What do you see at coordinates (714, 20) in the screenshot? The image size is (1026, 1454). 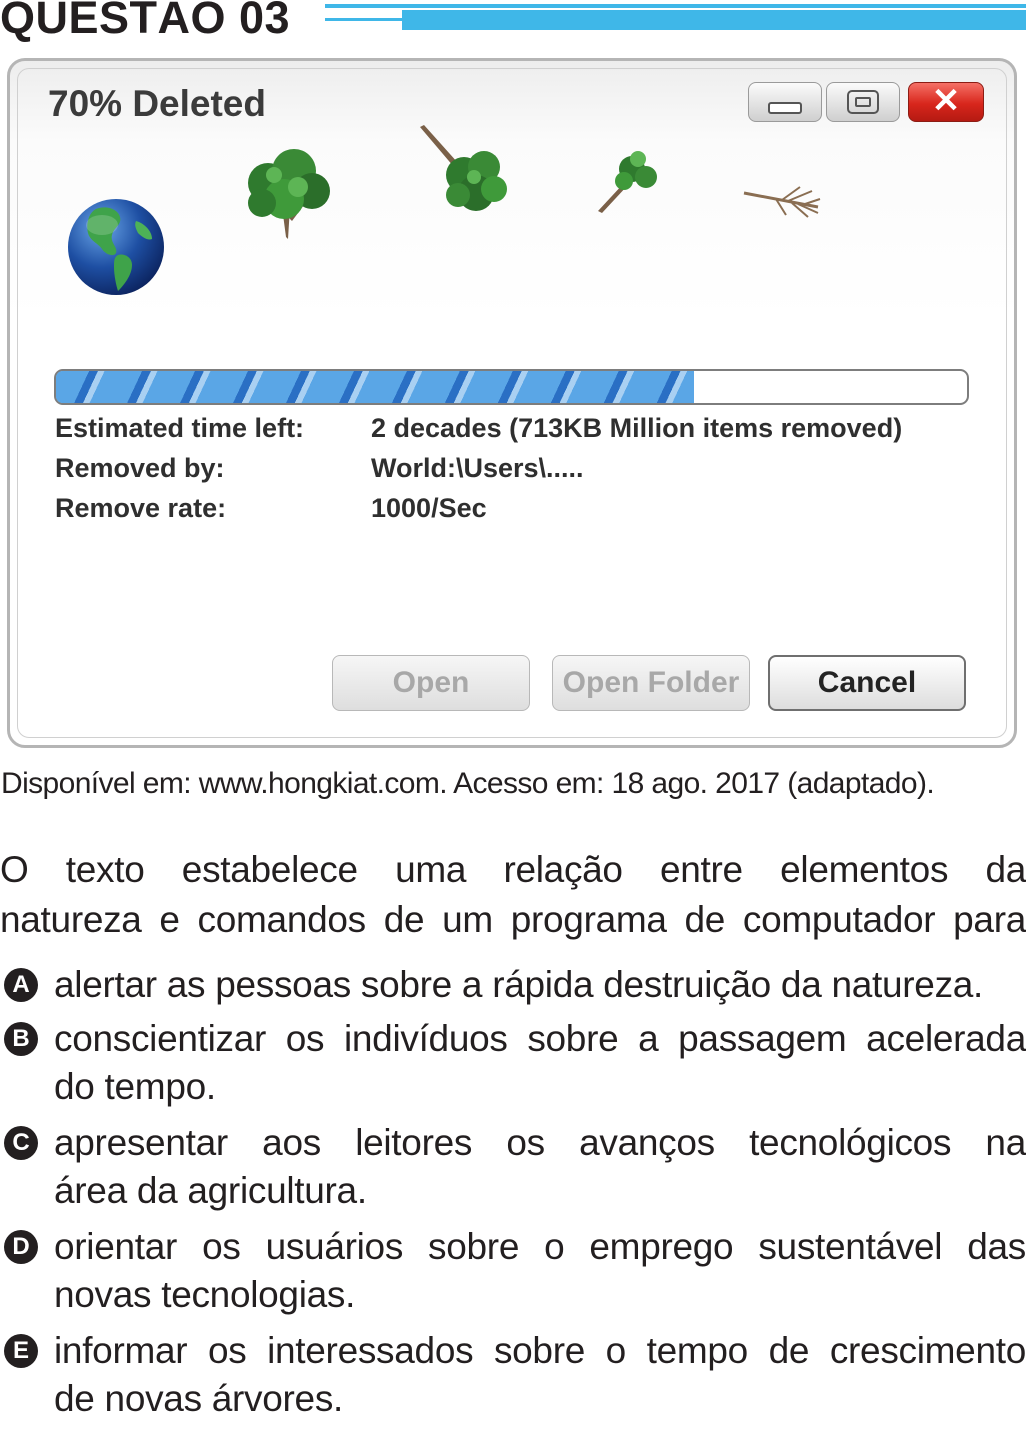 I see `header-rule-thick` at bounding box center [714, 20].